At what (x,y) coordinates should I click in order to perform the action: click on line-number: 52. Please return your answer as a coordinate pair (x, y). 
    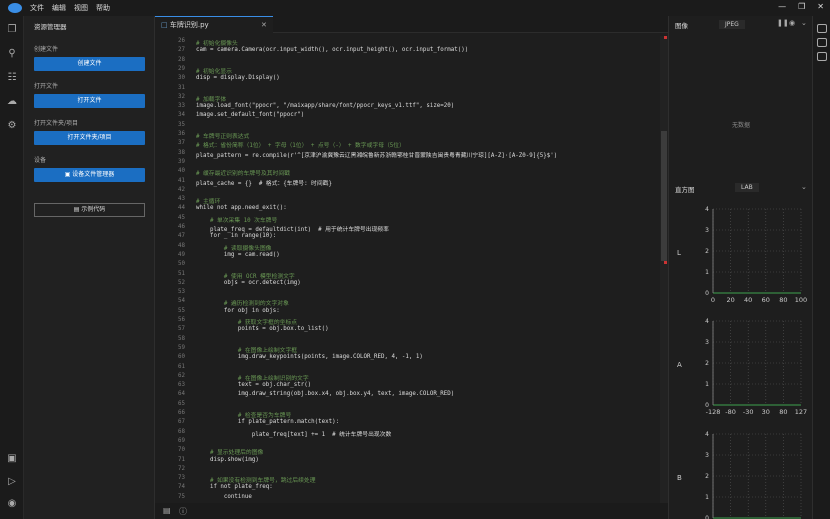
    Looking at the image, I should click on (181, 282).